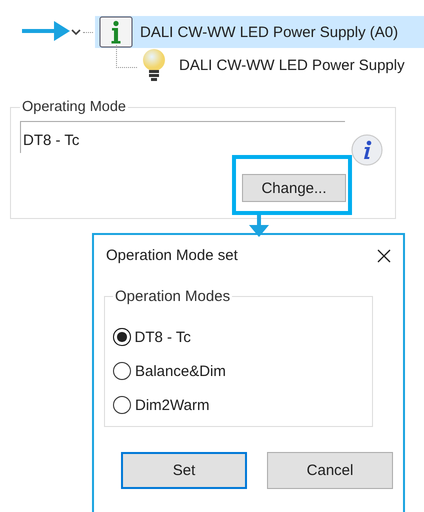 The width and height of the screenshot is (424, 512). I want to click on group-title: Operation Modes, so click(173, 296).